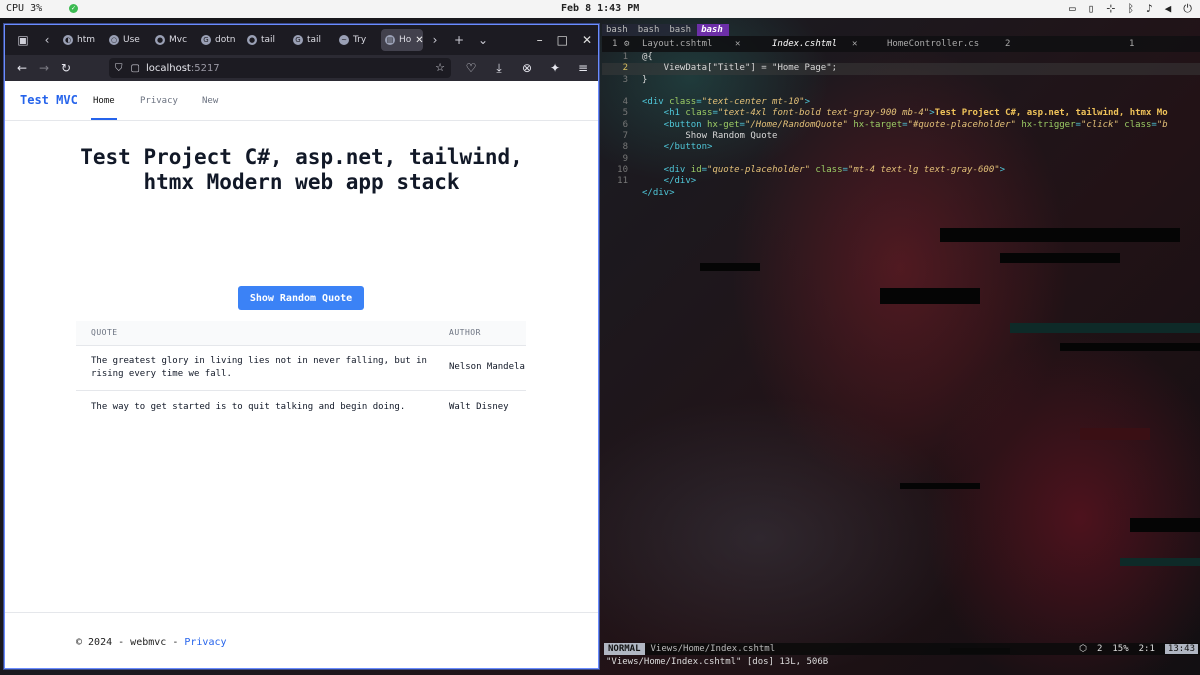 The width and height of the screenshot is (1200, 675). What do you see at coordinates (402, 40) in the screenshot?
I see `browser-tab-active: ▤ Ho ✕` at bounding box center [402, 40].